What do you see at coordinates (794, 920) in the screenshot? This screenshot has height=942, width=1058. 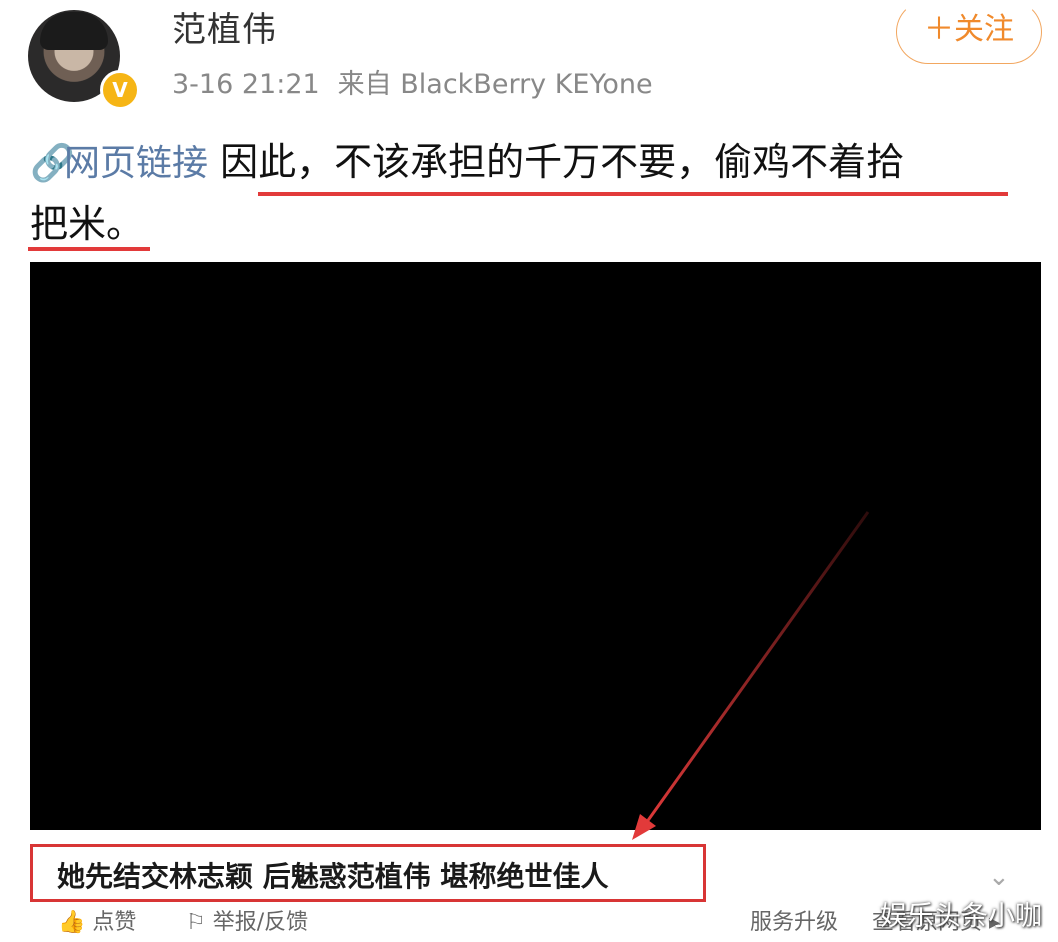 I see `upgrade-link: 服务升级` at bounding box center [794, 920].